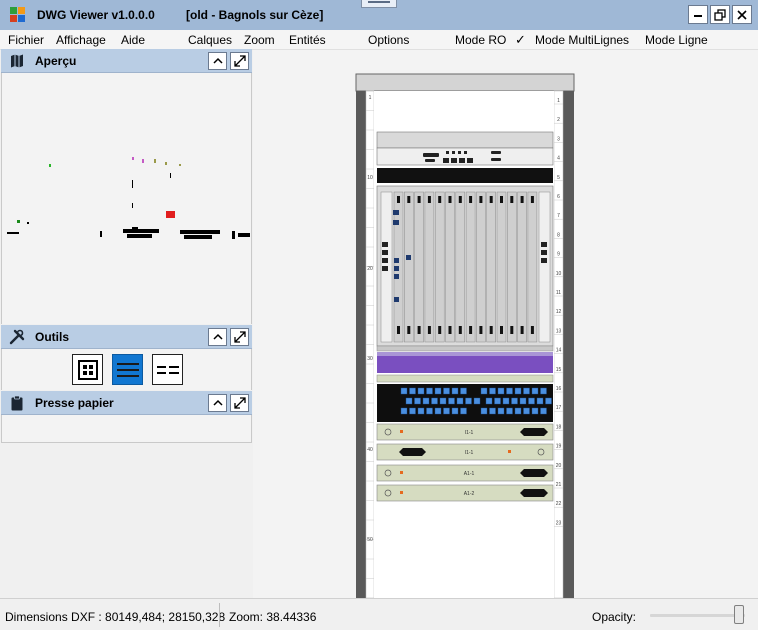 This screenshot has width=758, height=630. Describe the element at coordinates (379, 4) in the screenshot. I see `title-drag-handle` at that location.